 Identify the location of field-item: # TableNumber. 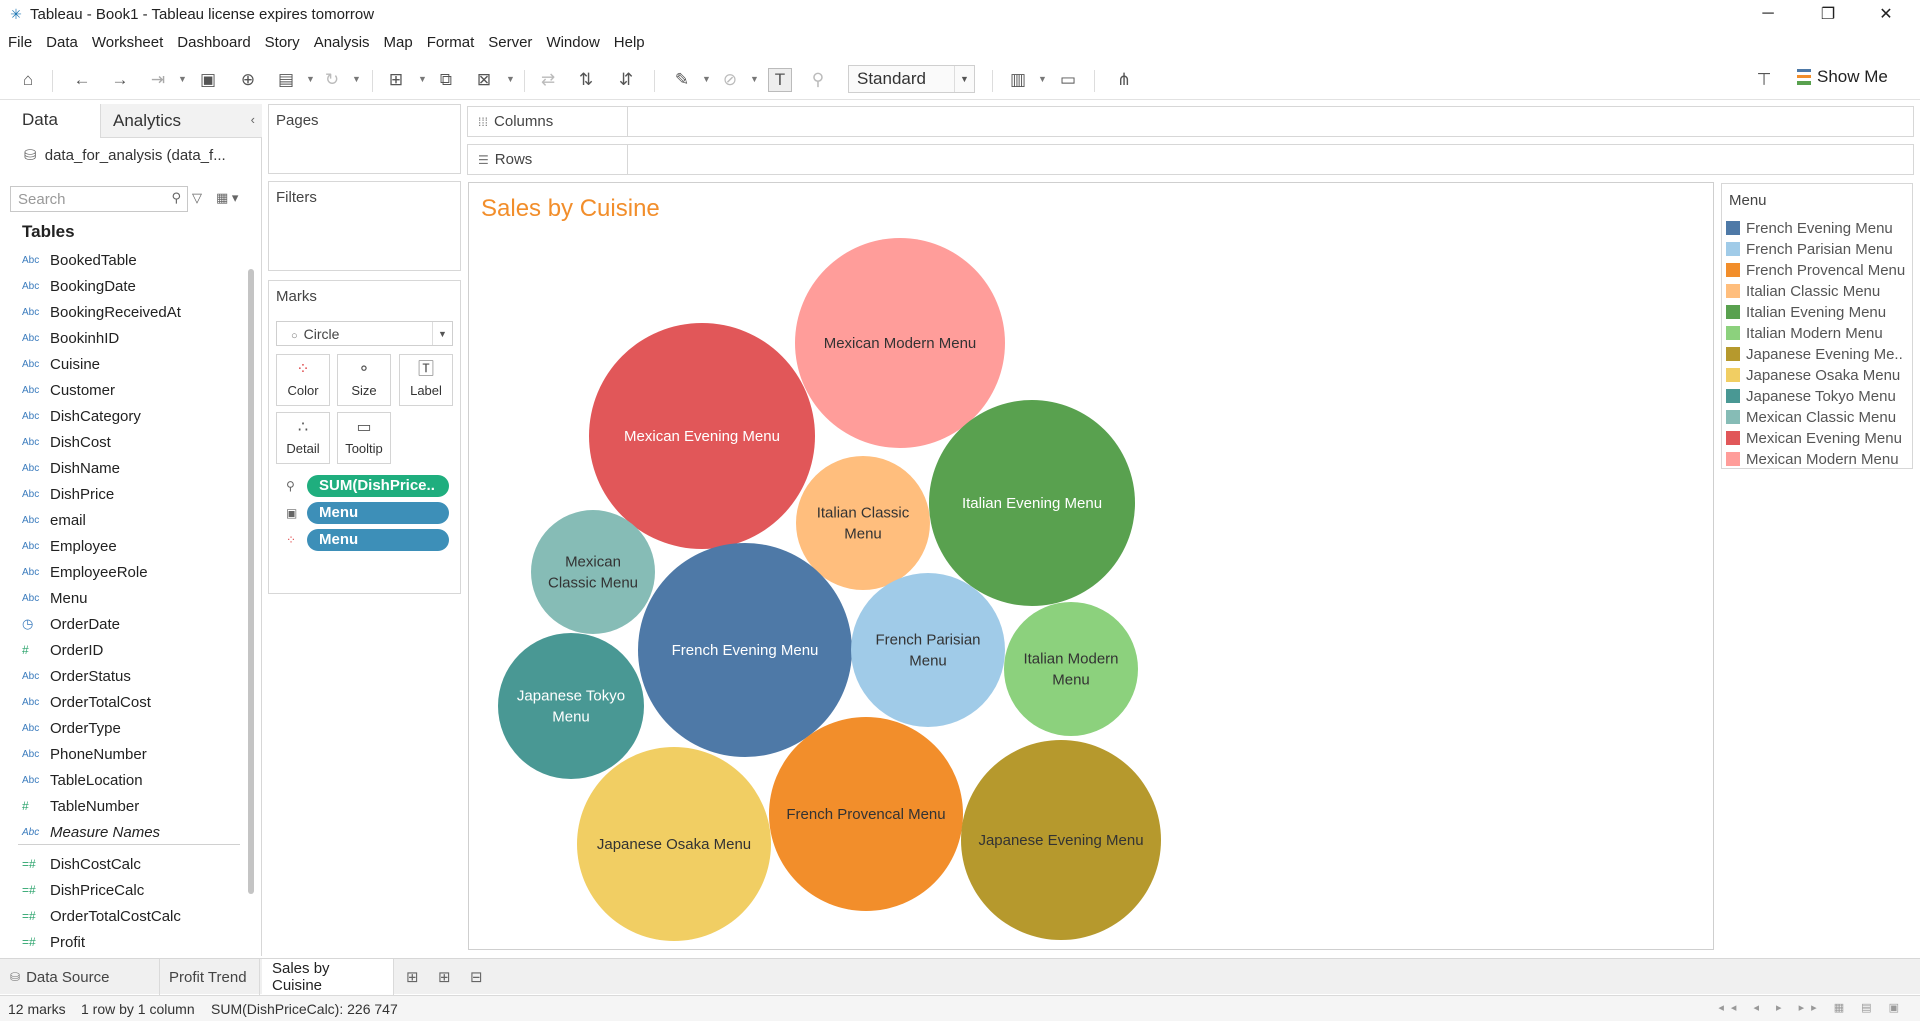
(80, 806).